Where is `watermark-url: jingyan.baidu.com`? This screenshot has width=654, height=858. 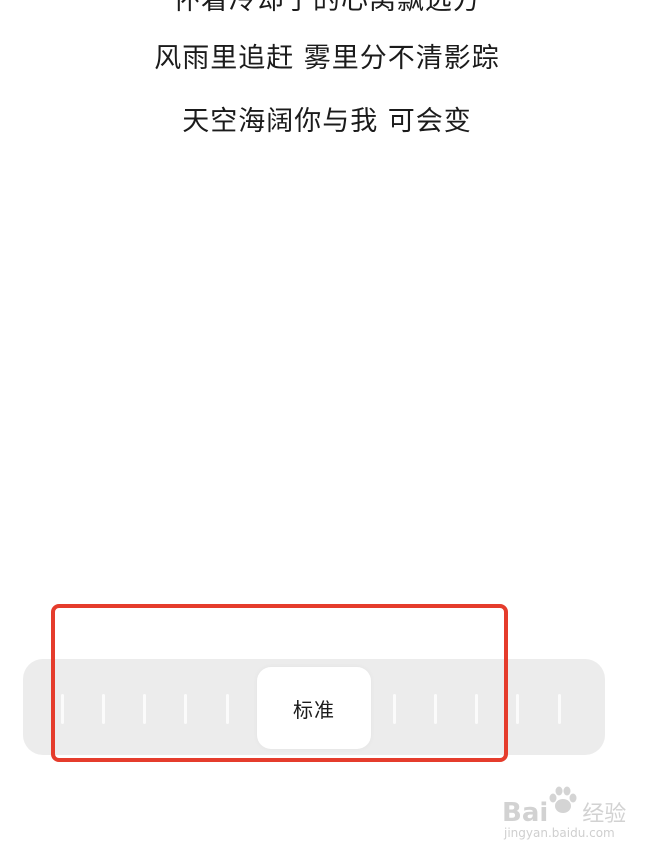
watermark-url: jingyan.baidu.com is located at coordinates (559, 833).